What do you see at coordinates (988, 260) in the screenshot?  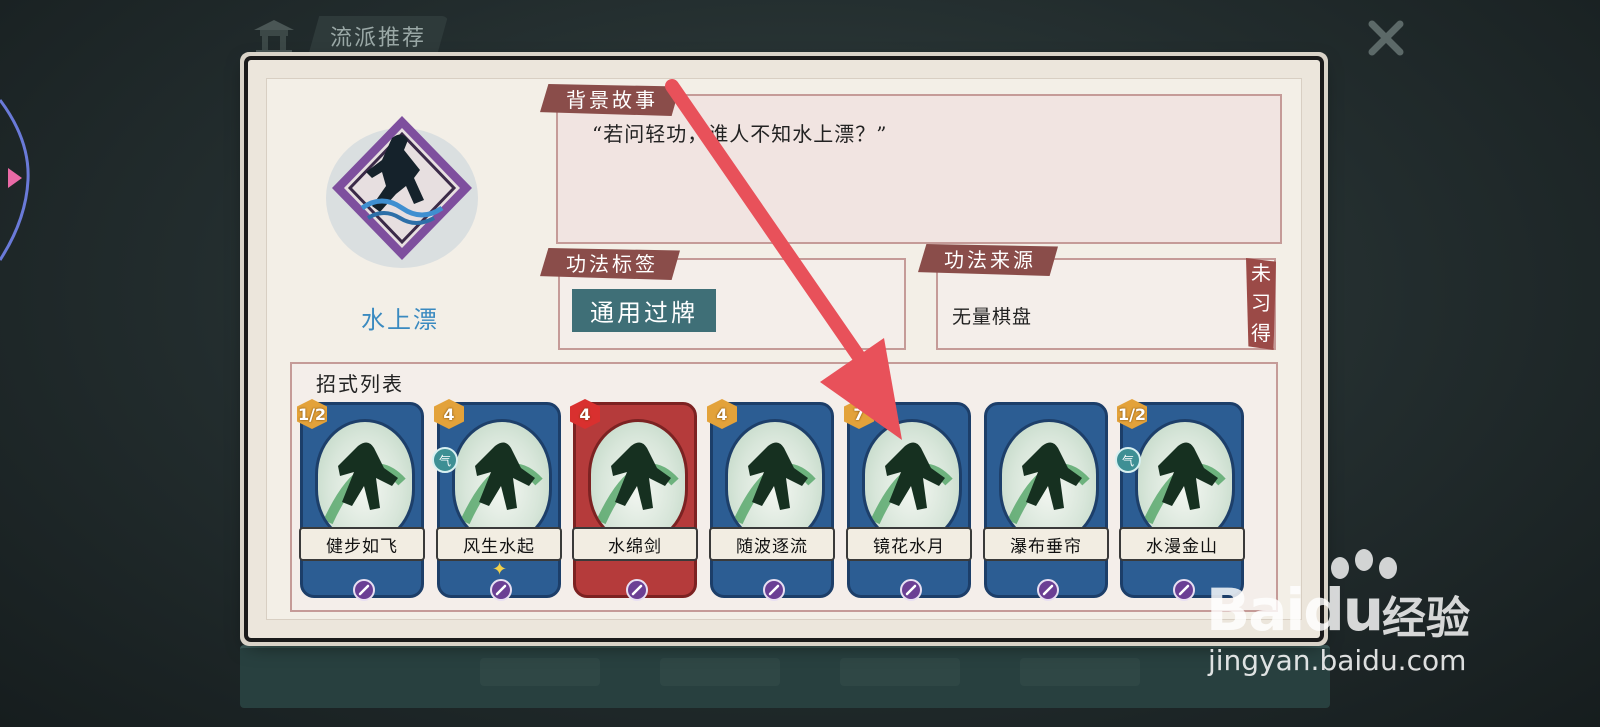 I see `source-title: 功法来源` at bounding box center [988, 260].